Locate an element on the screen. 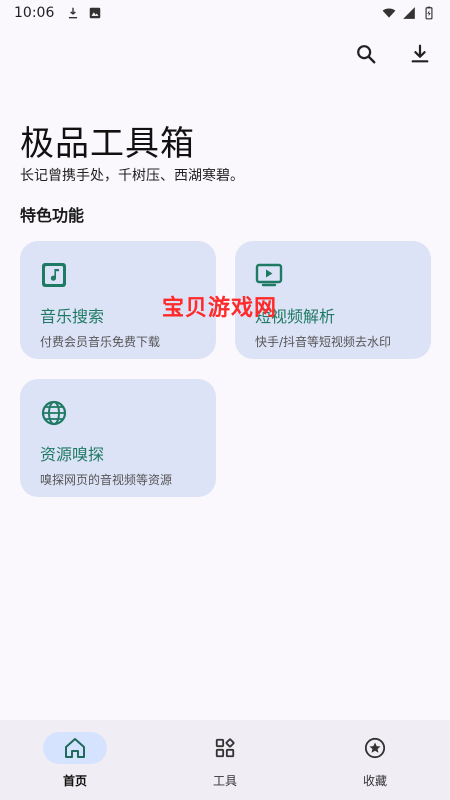 The image size is (450, 800). bottom-nav: 首页 工具 收藏 is located at coordinates (225, 760).